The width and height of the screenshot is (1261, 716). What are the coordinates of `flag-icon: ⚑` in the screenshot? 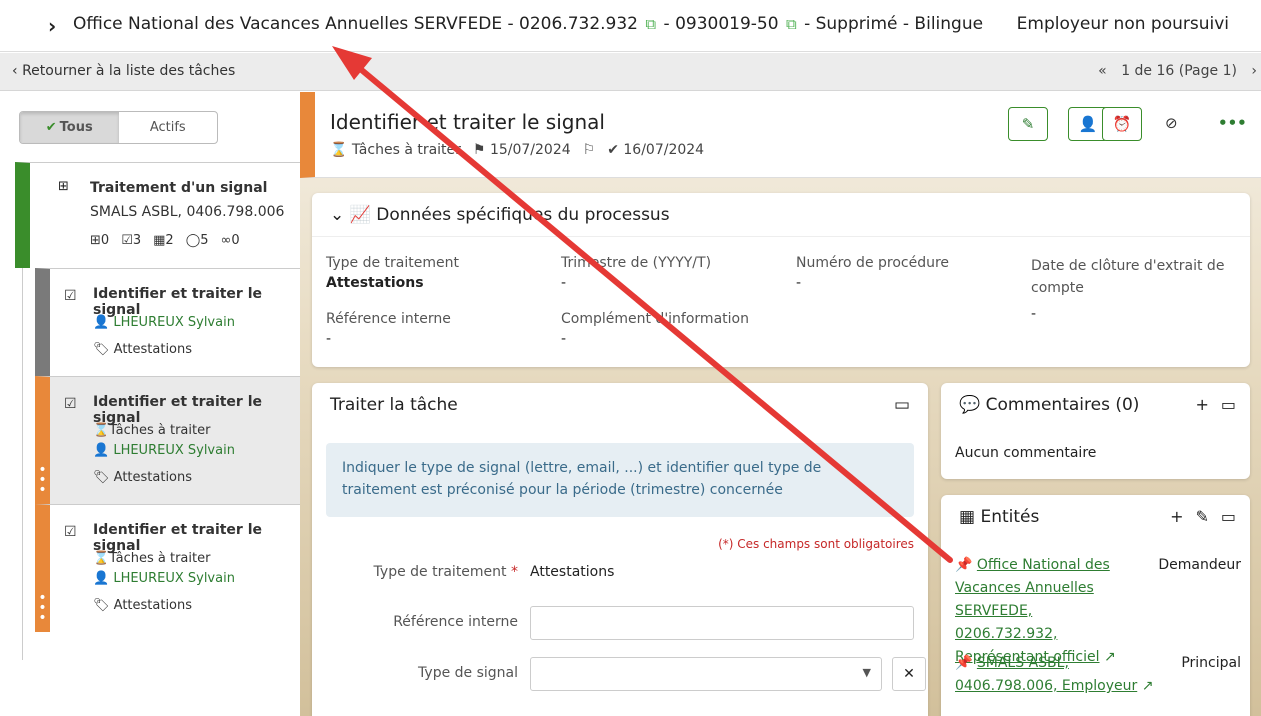 It's located at (479, 150).